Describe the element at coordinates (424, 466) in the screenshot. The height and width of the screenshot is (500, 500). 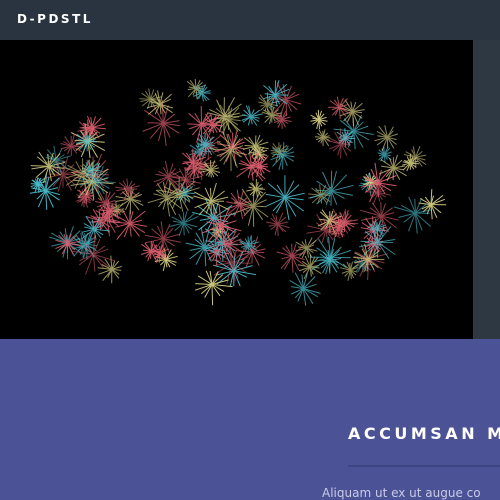
I see `section-divider` at that location.